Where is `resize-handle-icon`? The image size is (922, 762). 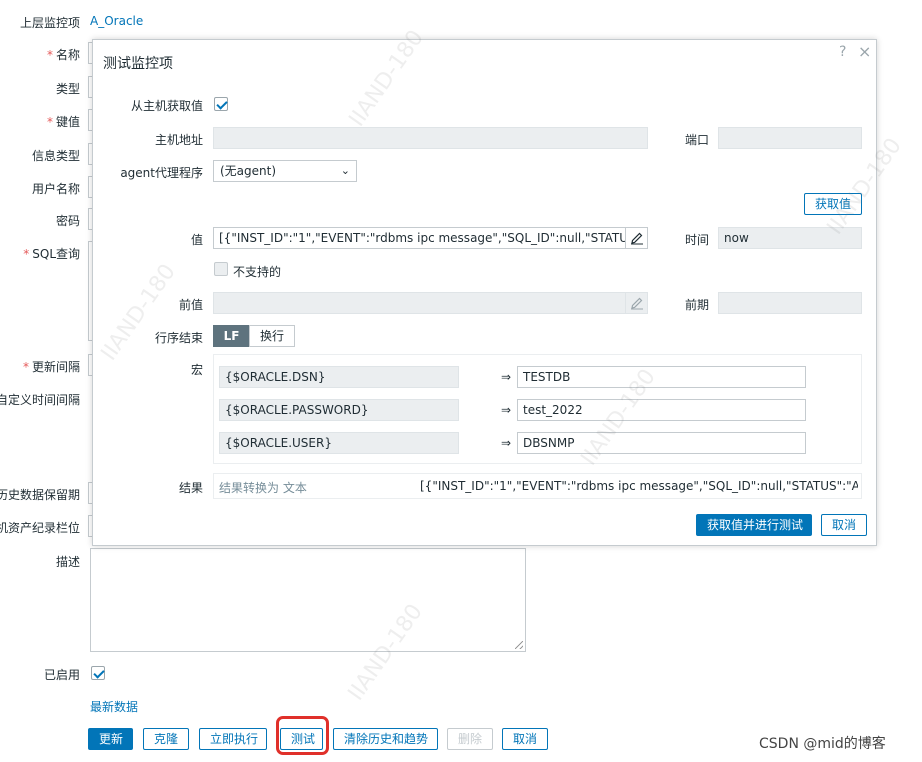
resize-handle-icon is located at coordinates (519, 645).